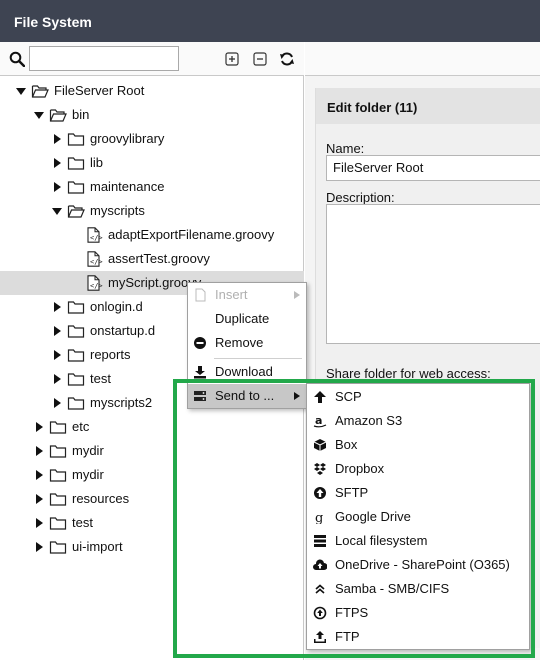 The height and width of the screenshot is (660, 540). Describe the element at coordinates (200, 343) in the screenshot. I see `minus-circle-icon` at that location.